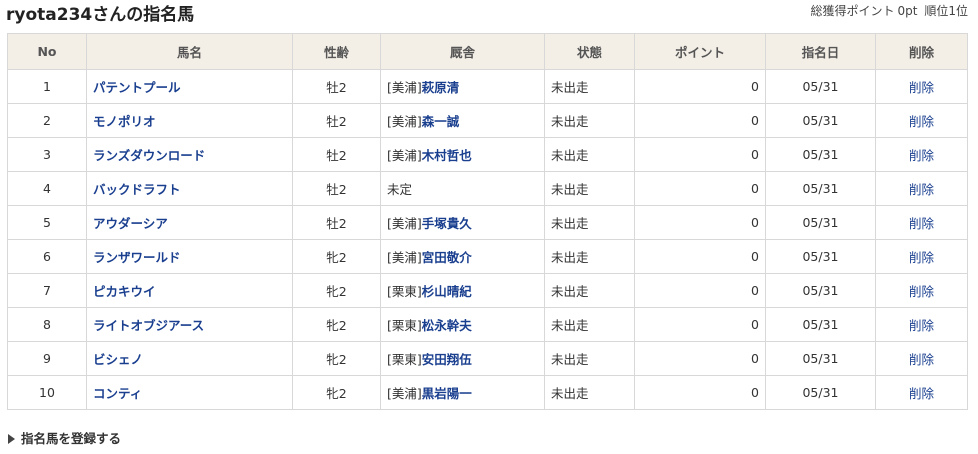  I want to click on trainer-name: 安田翔伍, so click(447, 359).